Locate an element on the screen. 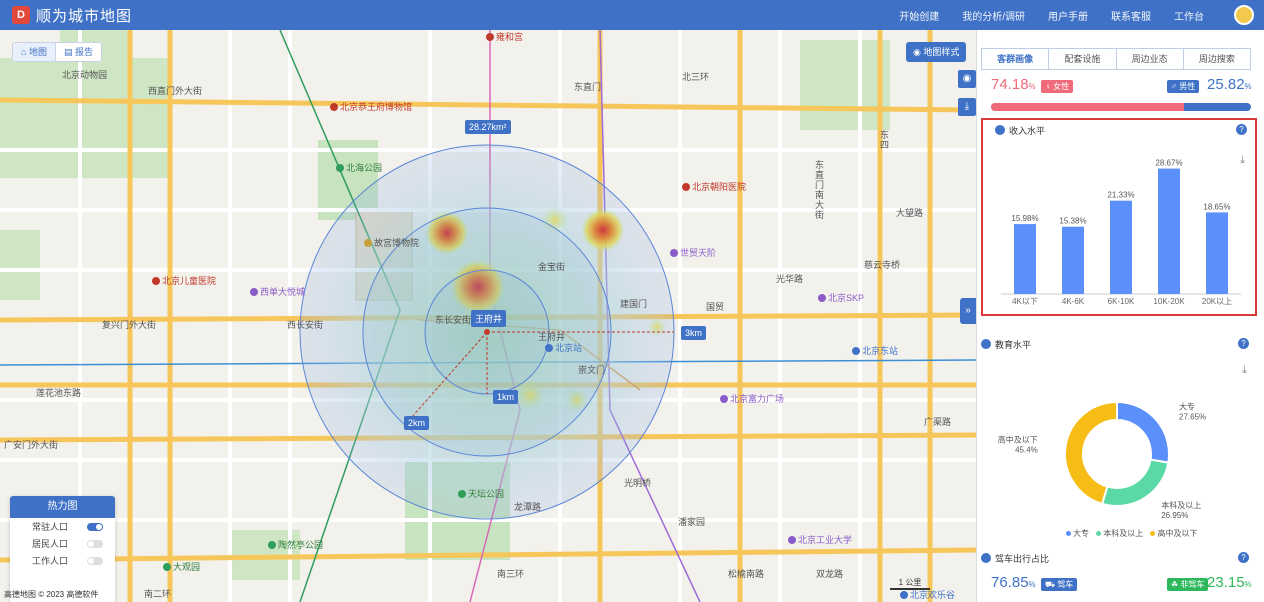 This screenshot has width=1264, height=602. layer-item-work: 工作人口 is located at coordinates (62, 560).